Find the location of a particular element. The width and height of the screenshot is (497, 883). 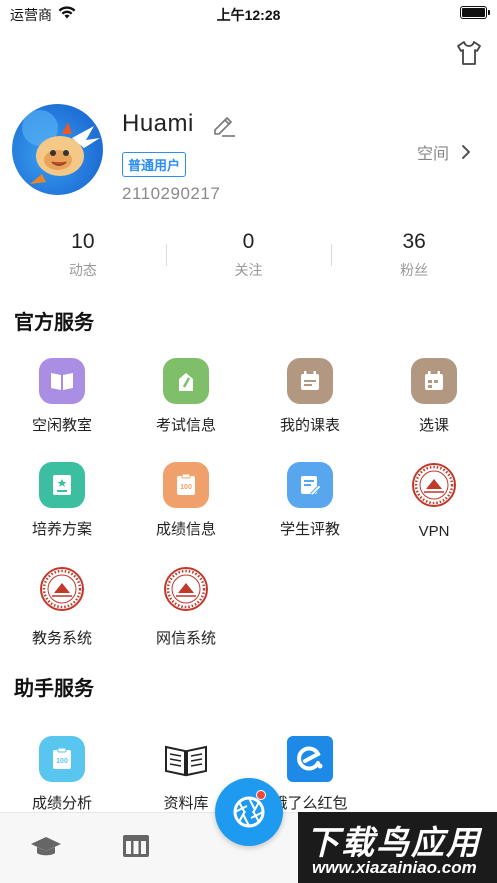

avatar is located at coordinates (57, 149).